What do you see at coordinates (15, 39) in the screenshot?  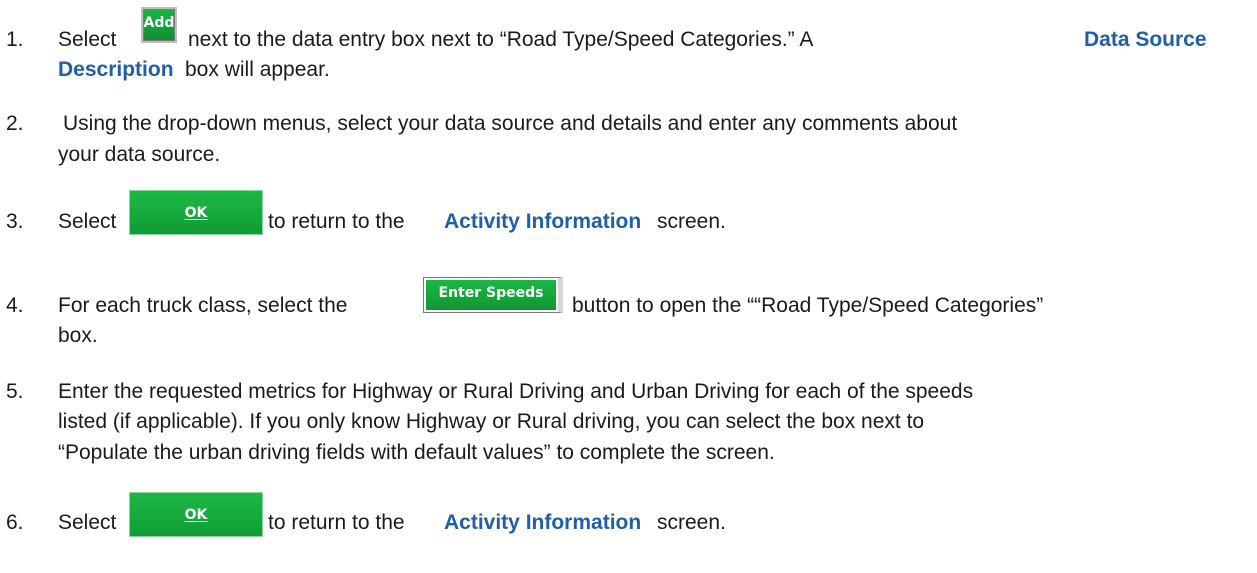 I see `step-number: 1.` at bounding box center [15, 39].